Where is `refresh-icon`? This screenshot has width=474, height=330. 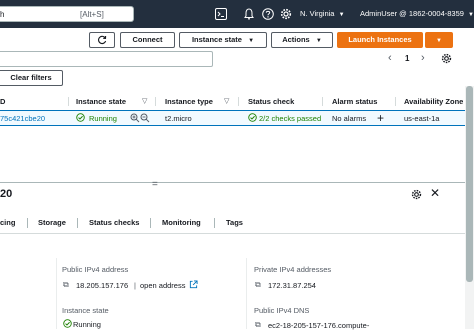
refresh-icon is located at coordinates (102, 40).